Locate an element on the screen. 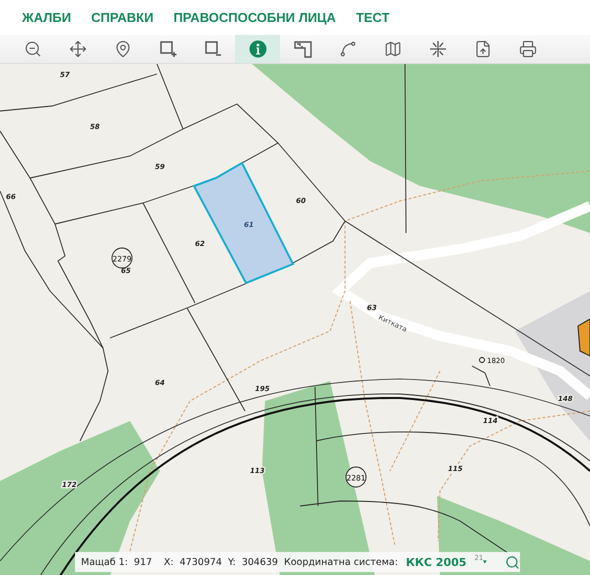 Image resolution: width=590 pixels, height=575 pixels. toolbar-button is located at coordinates (257, 49).